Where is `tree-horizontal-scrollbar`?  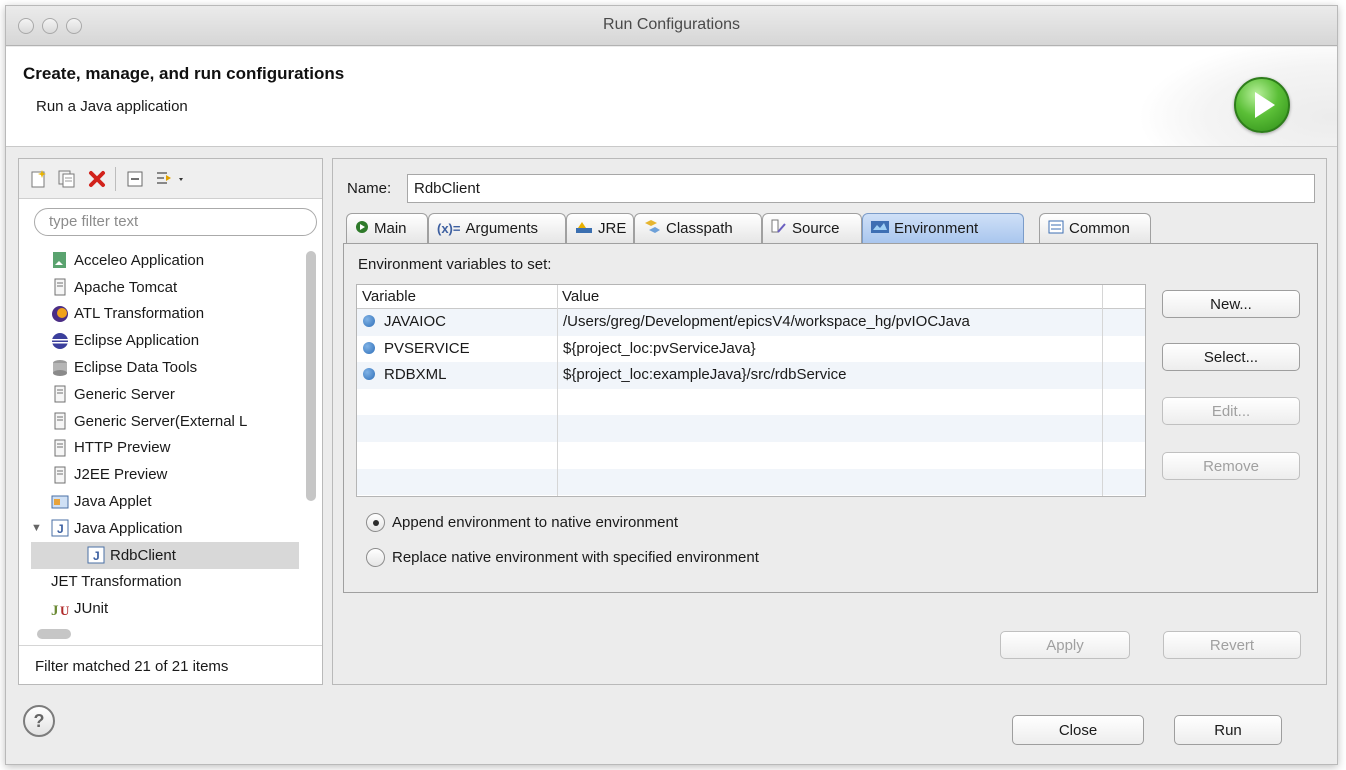
tree-horizontal-scrollbar is located at coordinates (54, 634).